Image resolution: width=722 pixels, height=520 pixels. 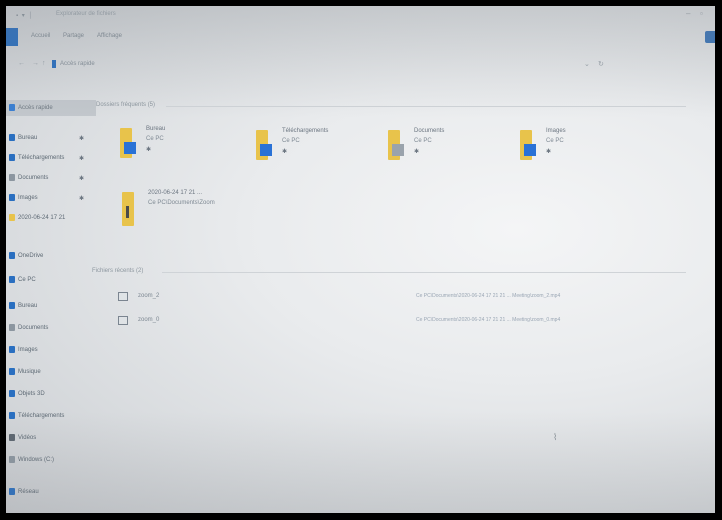 I want to click on address-path: Accès rapide, so click(x=77, y=64).